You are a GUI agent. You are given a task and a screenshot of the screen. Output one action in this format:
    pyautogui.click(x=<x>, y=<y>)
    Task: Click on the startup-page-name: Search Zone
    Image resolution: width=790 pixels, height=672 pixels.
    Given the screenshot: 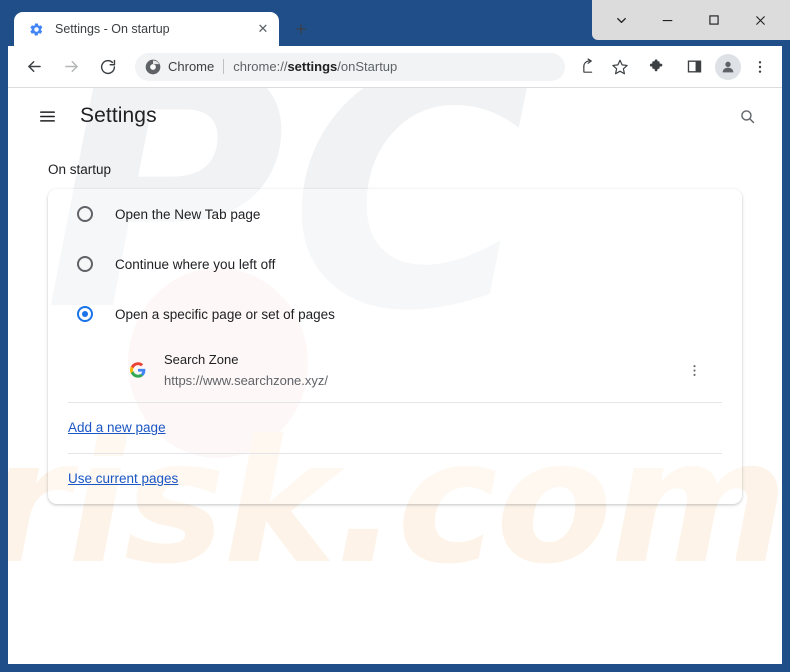 What is the action you would take?
    pyautogui.click(x=201, y=359)
    